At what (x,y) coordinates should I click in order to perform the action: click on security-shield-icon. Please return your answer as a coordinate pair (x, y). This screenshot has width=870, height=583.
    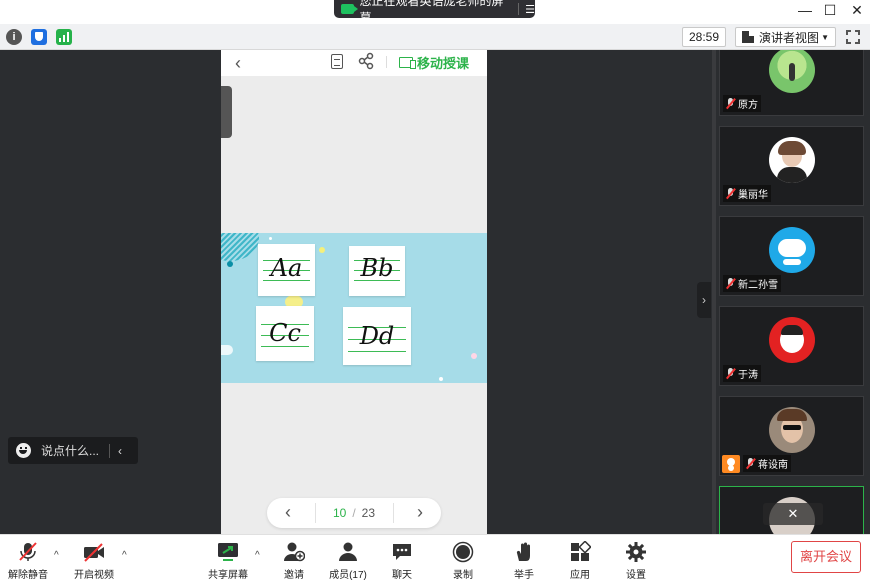
    Looking at the image, I should click on (39, 37).